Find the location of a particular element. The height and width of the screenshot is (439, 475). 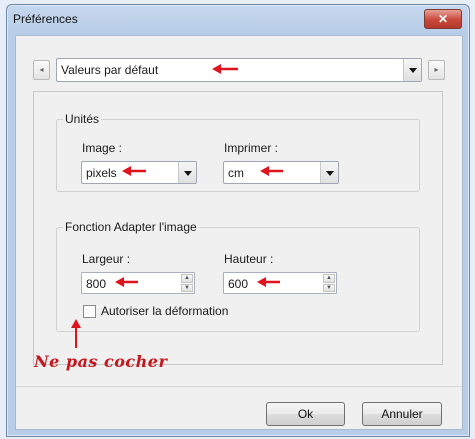

close-button: ✕ is located at coordinates (443, 19).